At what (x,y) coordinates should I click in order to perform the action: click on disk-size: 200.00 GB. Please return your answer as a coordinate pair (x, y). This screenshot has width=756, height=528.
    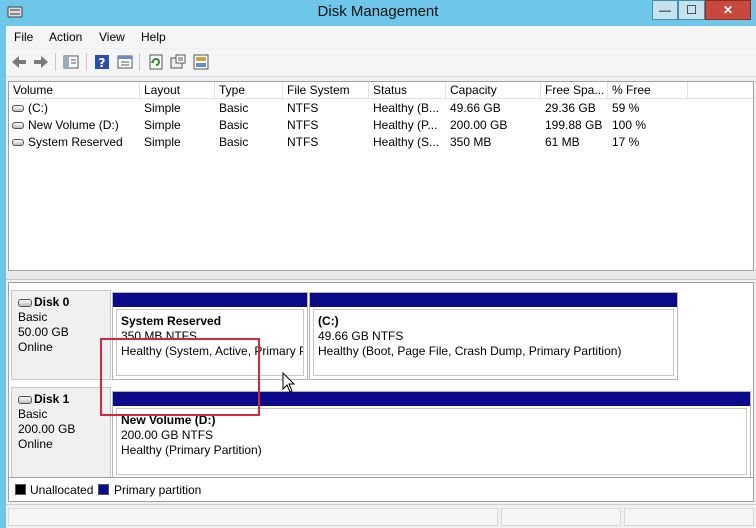
    Looking at the image, I should click on (47, 429).